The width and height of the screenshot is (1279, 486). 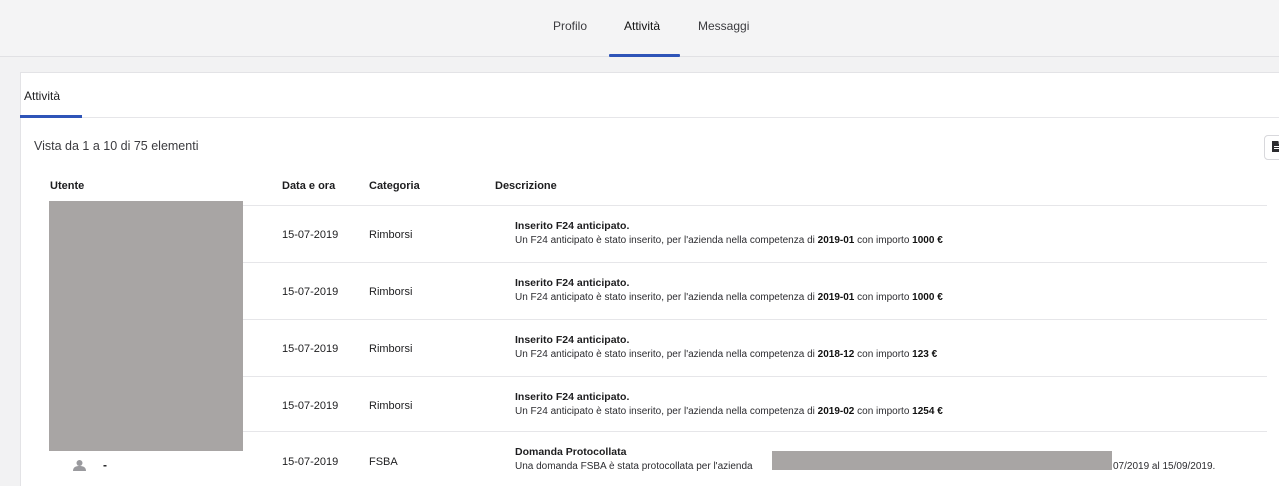 I want to click on top-navigation-bar: Profilo Attività Messaggi, so click(x=639, y=28).